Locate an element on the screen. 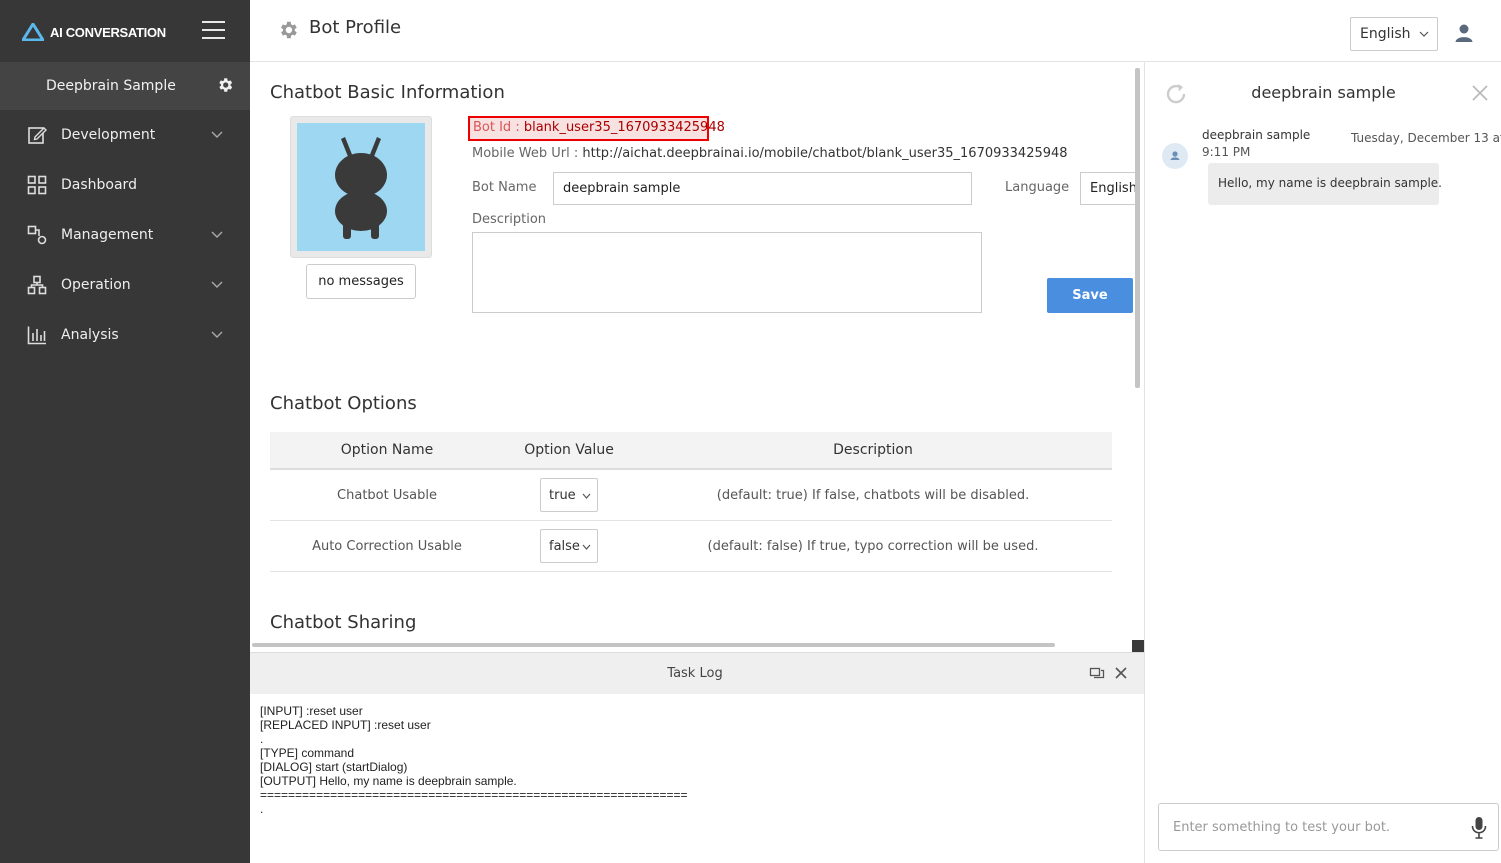 The image size is (1501, 863). option-name: Auto Correction Usable is located at coordinates (387, 546).